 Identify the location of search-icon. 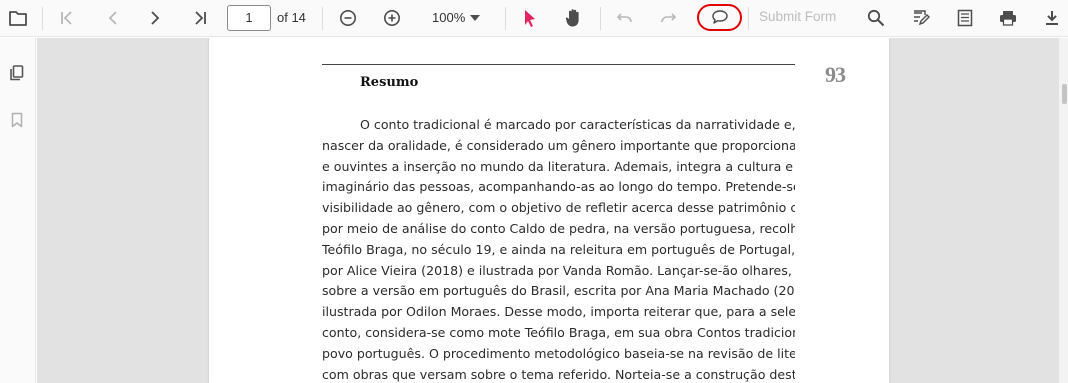
(876, 18).